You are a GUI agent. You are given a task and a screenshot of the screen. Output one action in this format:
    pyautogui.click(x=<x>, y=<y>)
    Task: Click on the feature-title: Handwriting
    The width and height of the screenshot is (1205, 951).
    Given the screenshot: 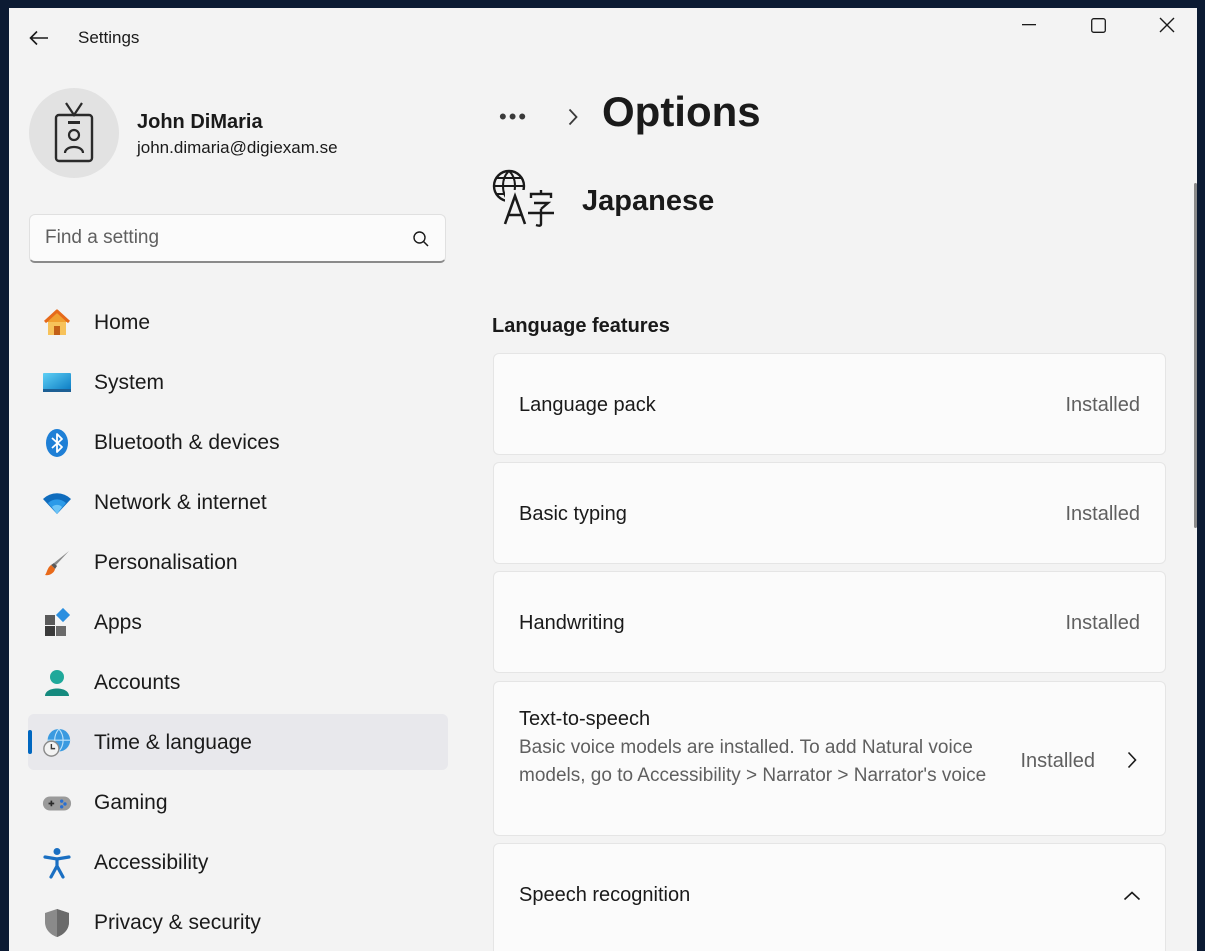 What is the action you would take?
    pyautogui.click(x=572, y=623)
    